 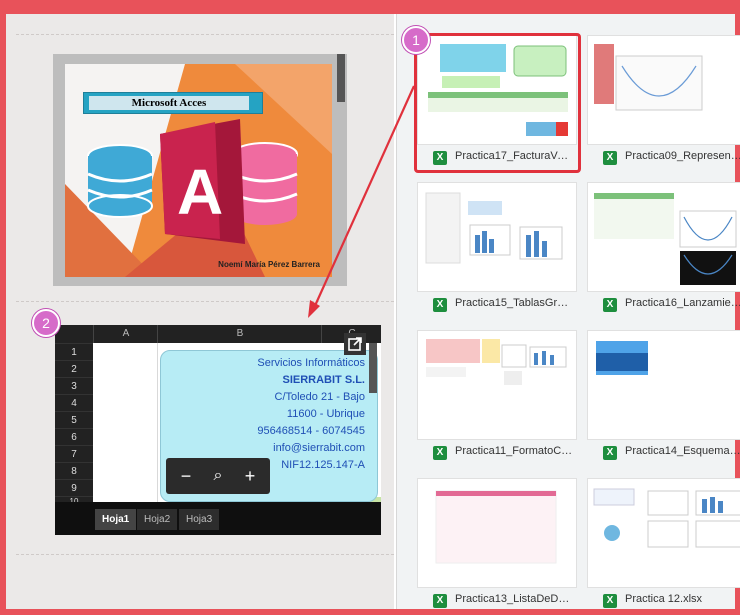 I want to click on step-badge-1: 1, so click(x=416, y=40).